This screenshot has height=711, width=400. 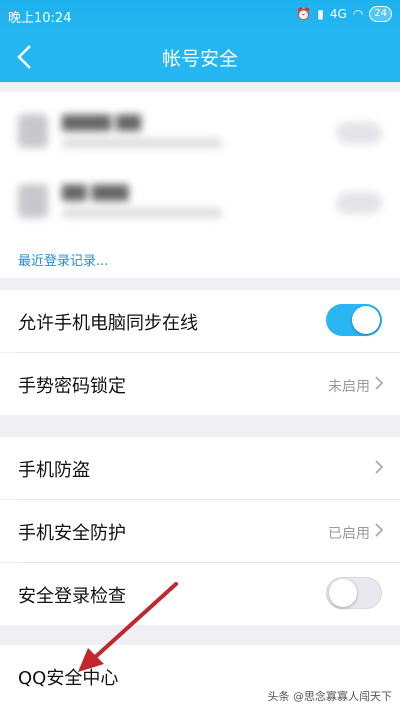 I want to click on annotation-arrow-icon, so click(x=128, y=627).